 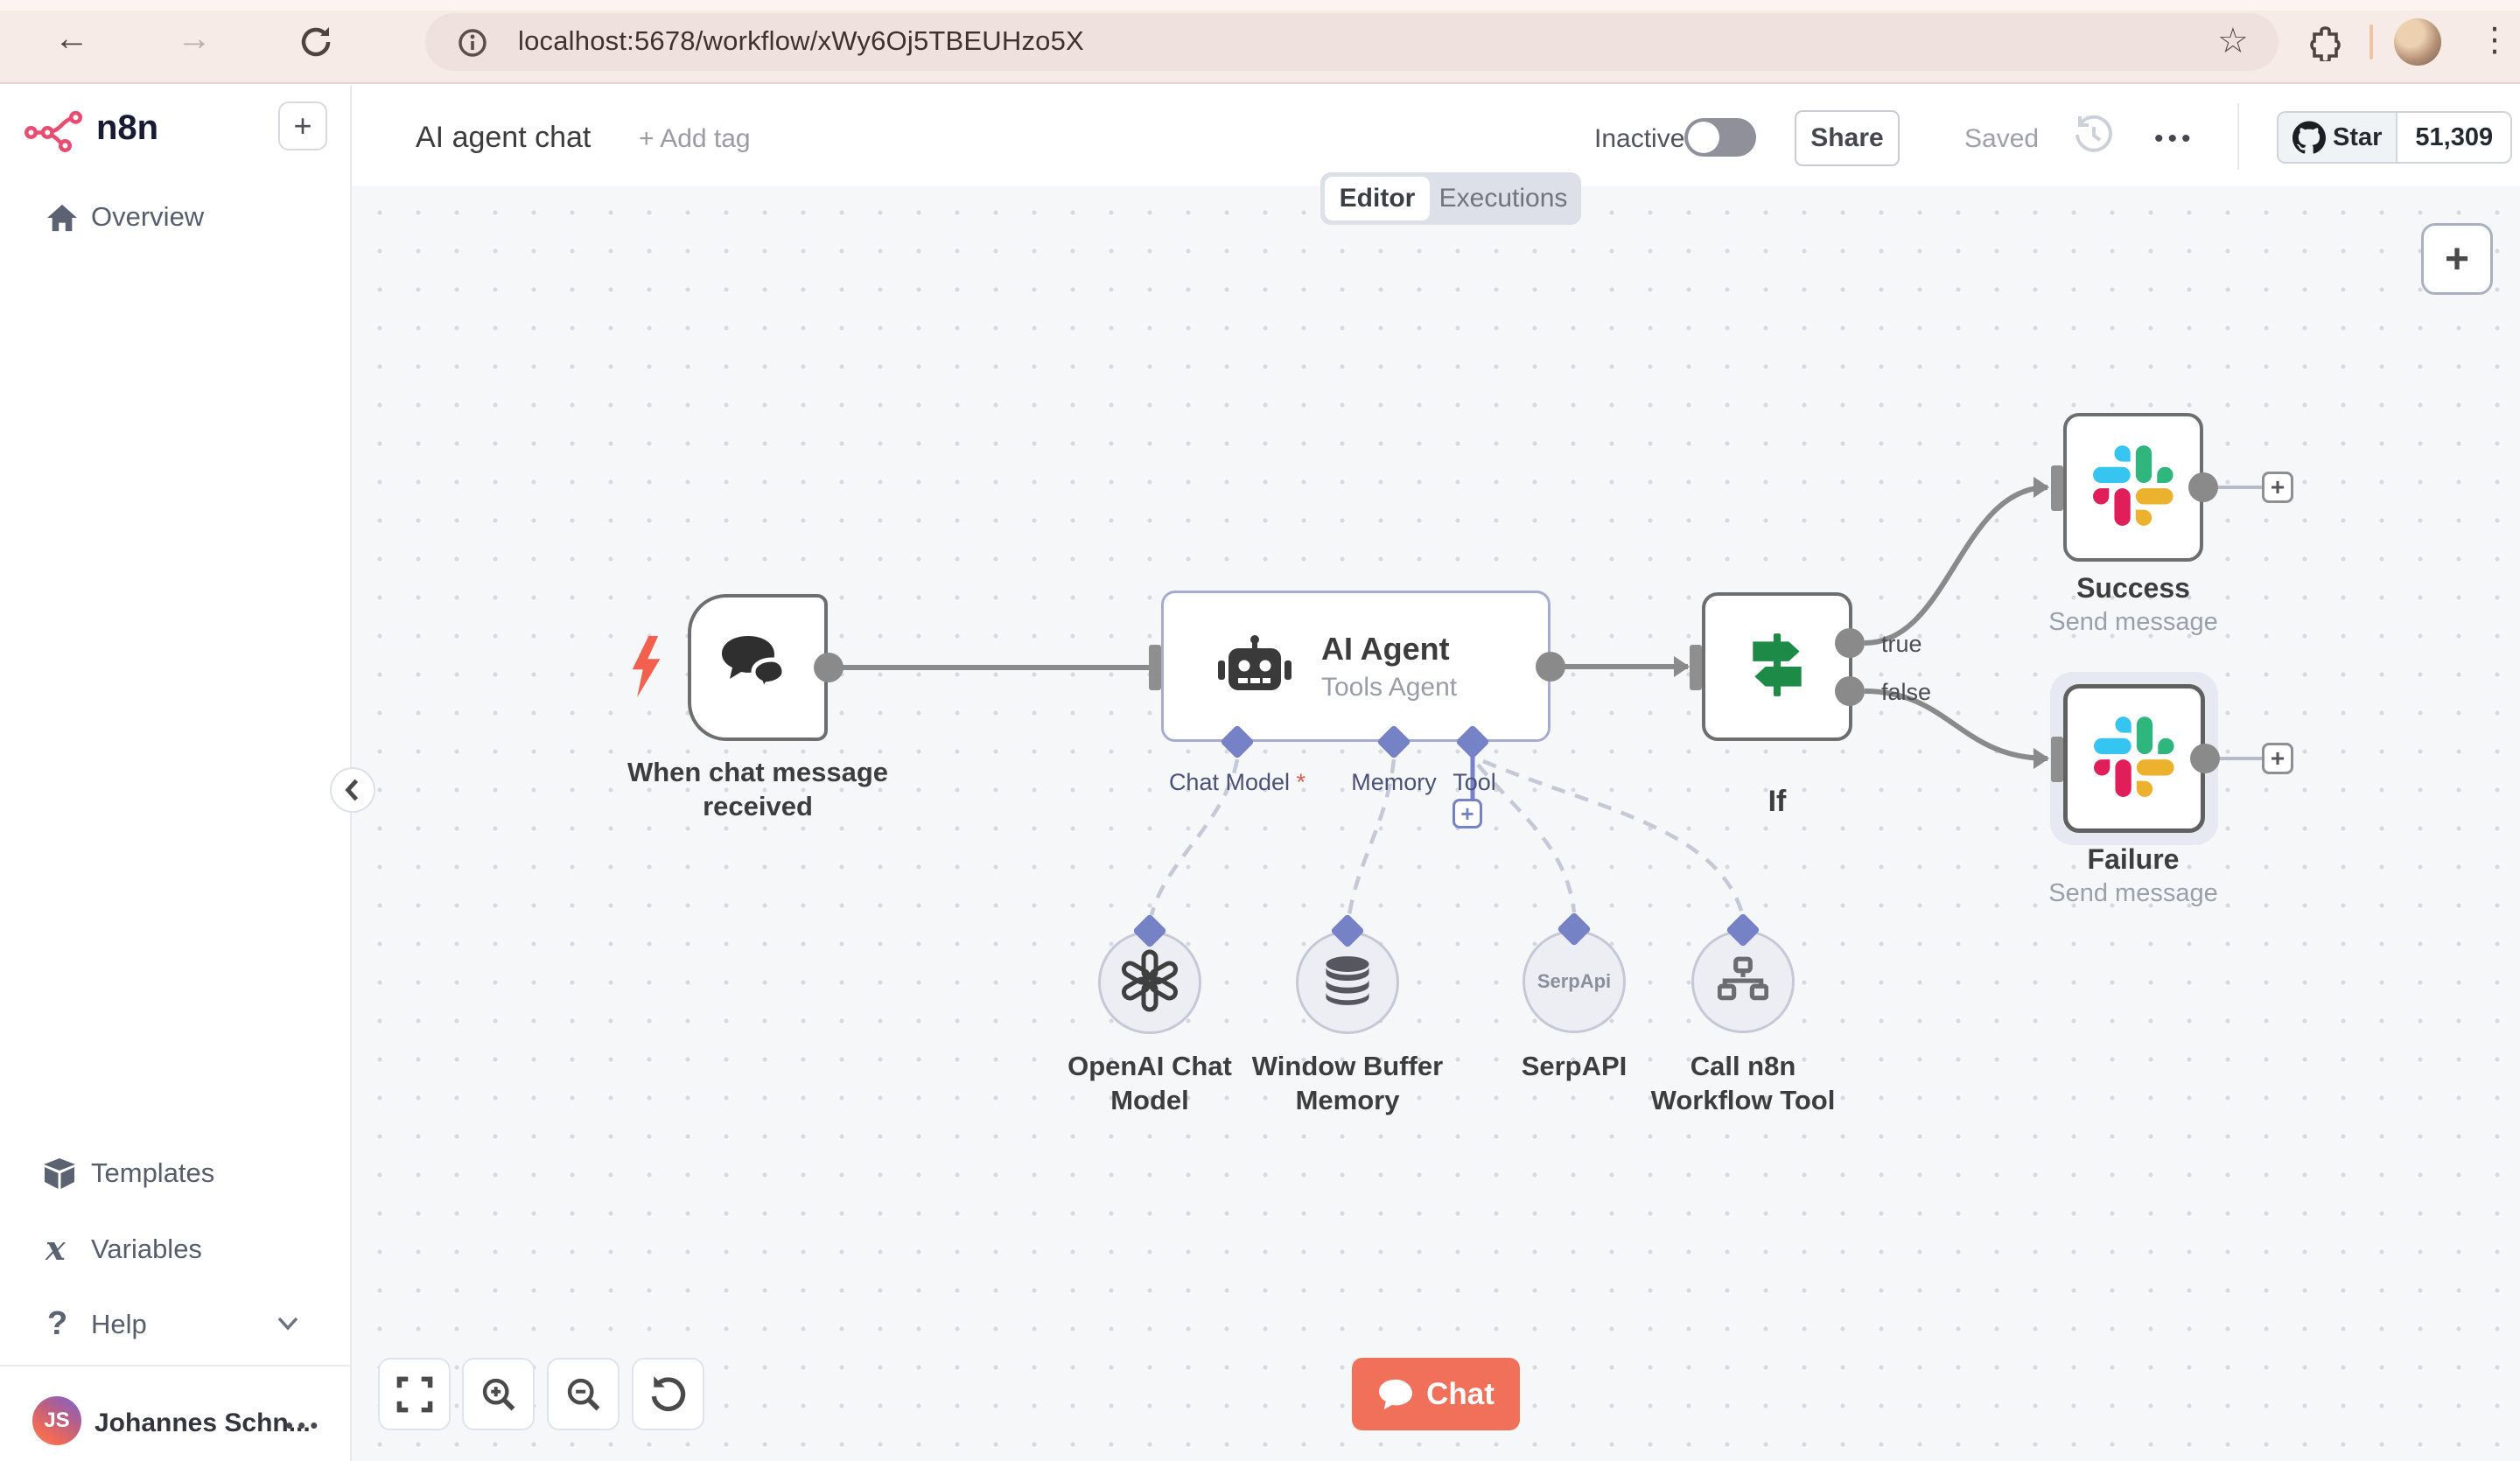 What do you see at coordinates (472, 45) in the screenshot?
I see `site-info-icon` at bounding box center [472, 45].